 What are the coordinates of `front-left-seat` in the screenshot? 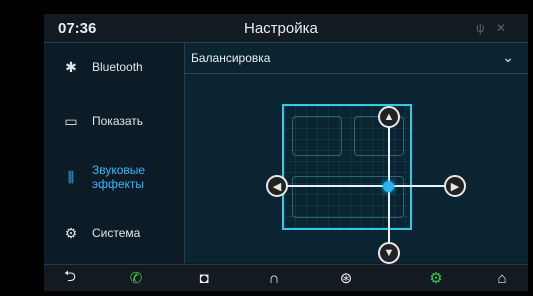 It's located at (317, 136).